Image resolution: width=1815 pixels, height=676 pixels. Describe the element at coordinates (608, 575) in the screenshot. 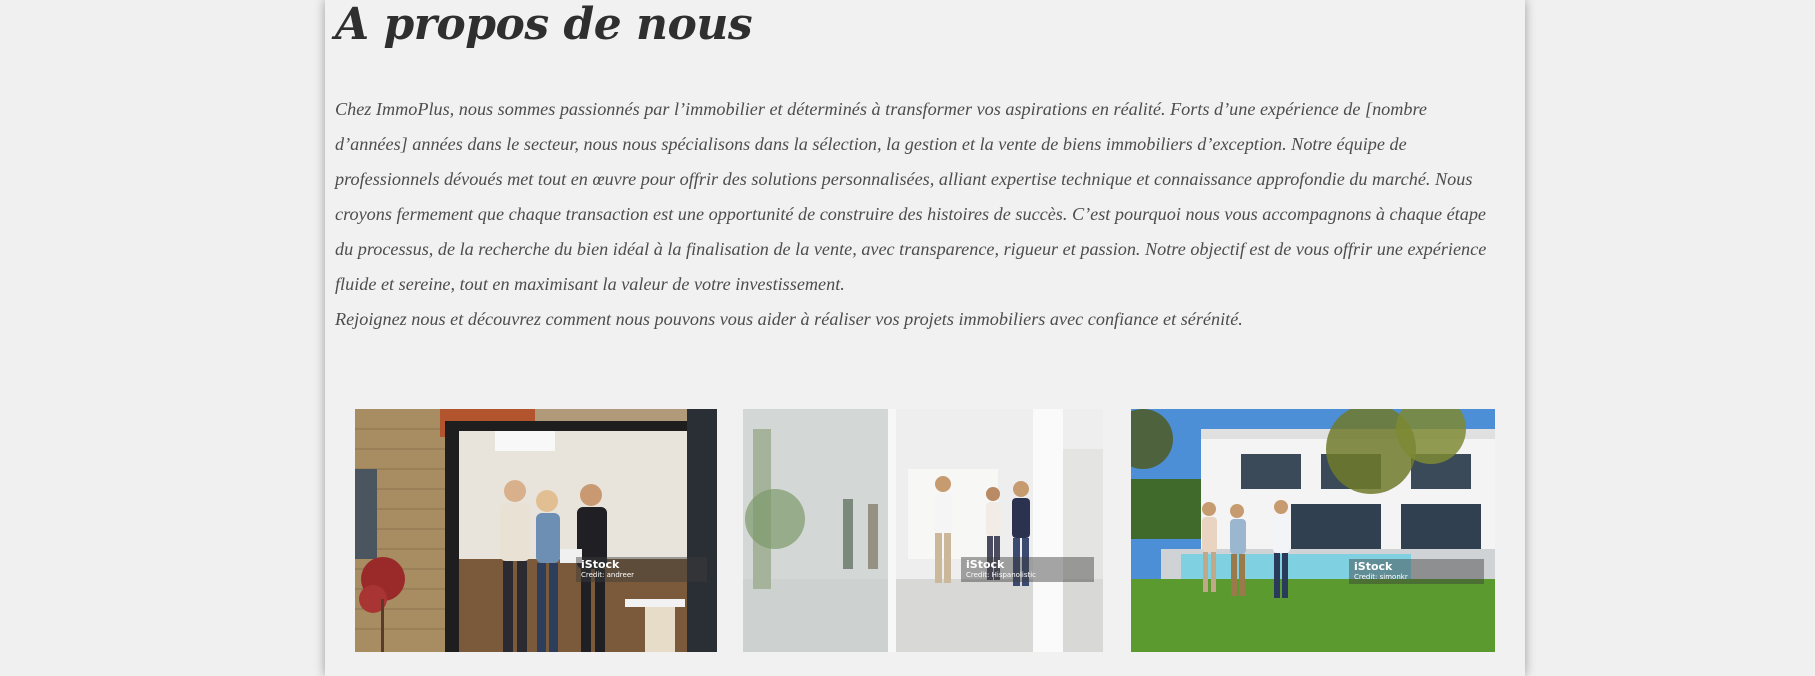

I see `watermark-credit: Credit: andreer` at that location.